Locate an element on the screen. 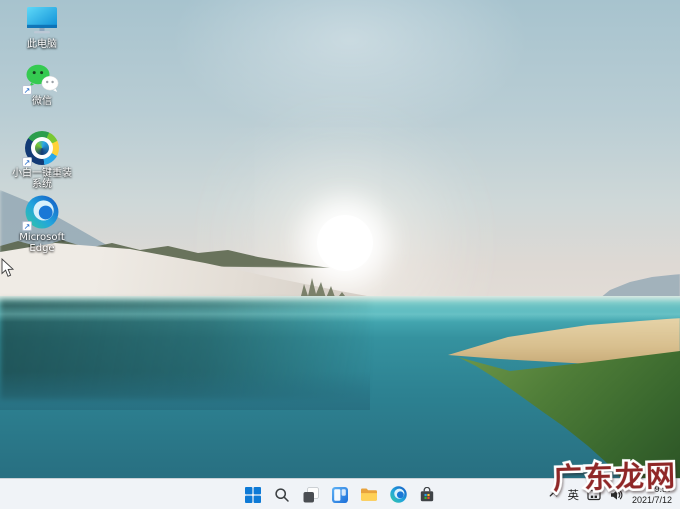 This screenshot has height=509, width=680. store-icon is located at coordinates (427, 493).